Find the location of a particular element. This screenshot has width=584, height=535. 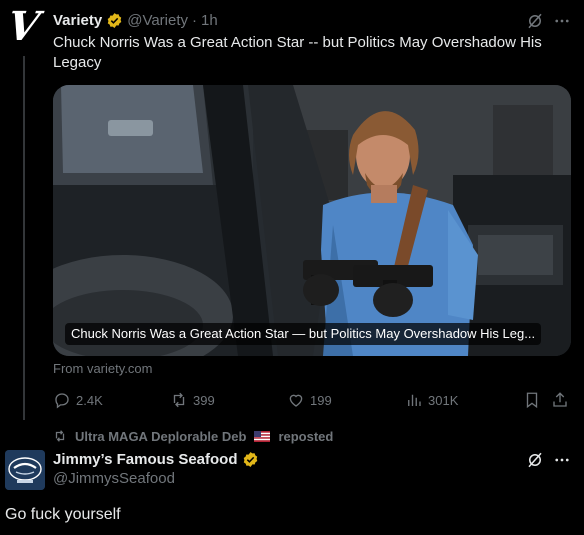

bookmark-button is located at coordinates (532, 400).